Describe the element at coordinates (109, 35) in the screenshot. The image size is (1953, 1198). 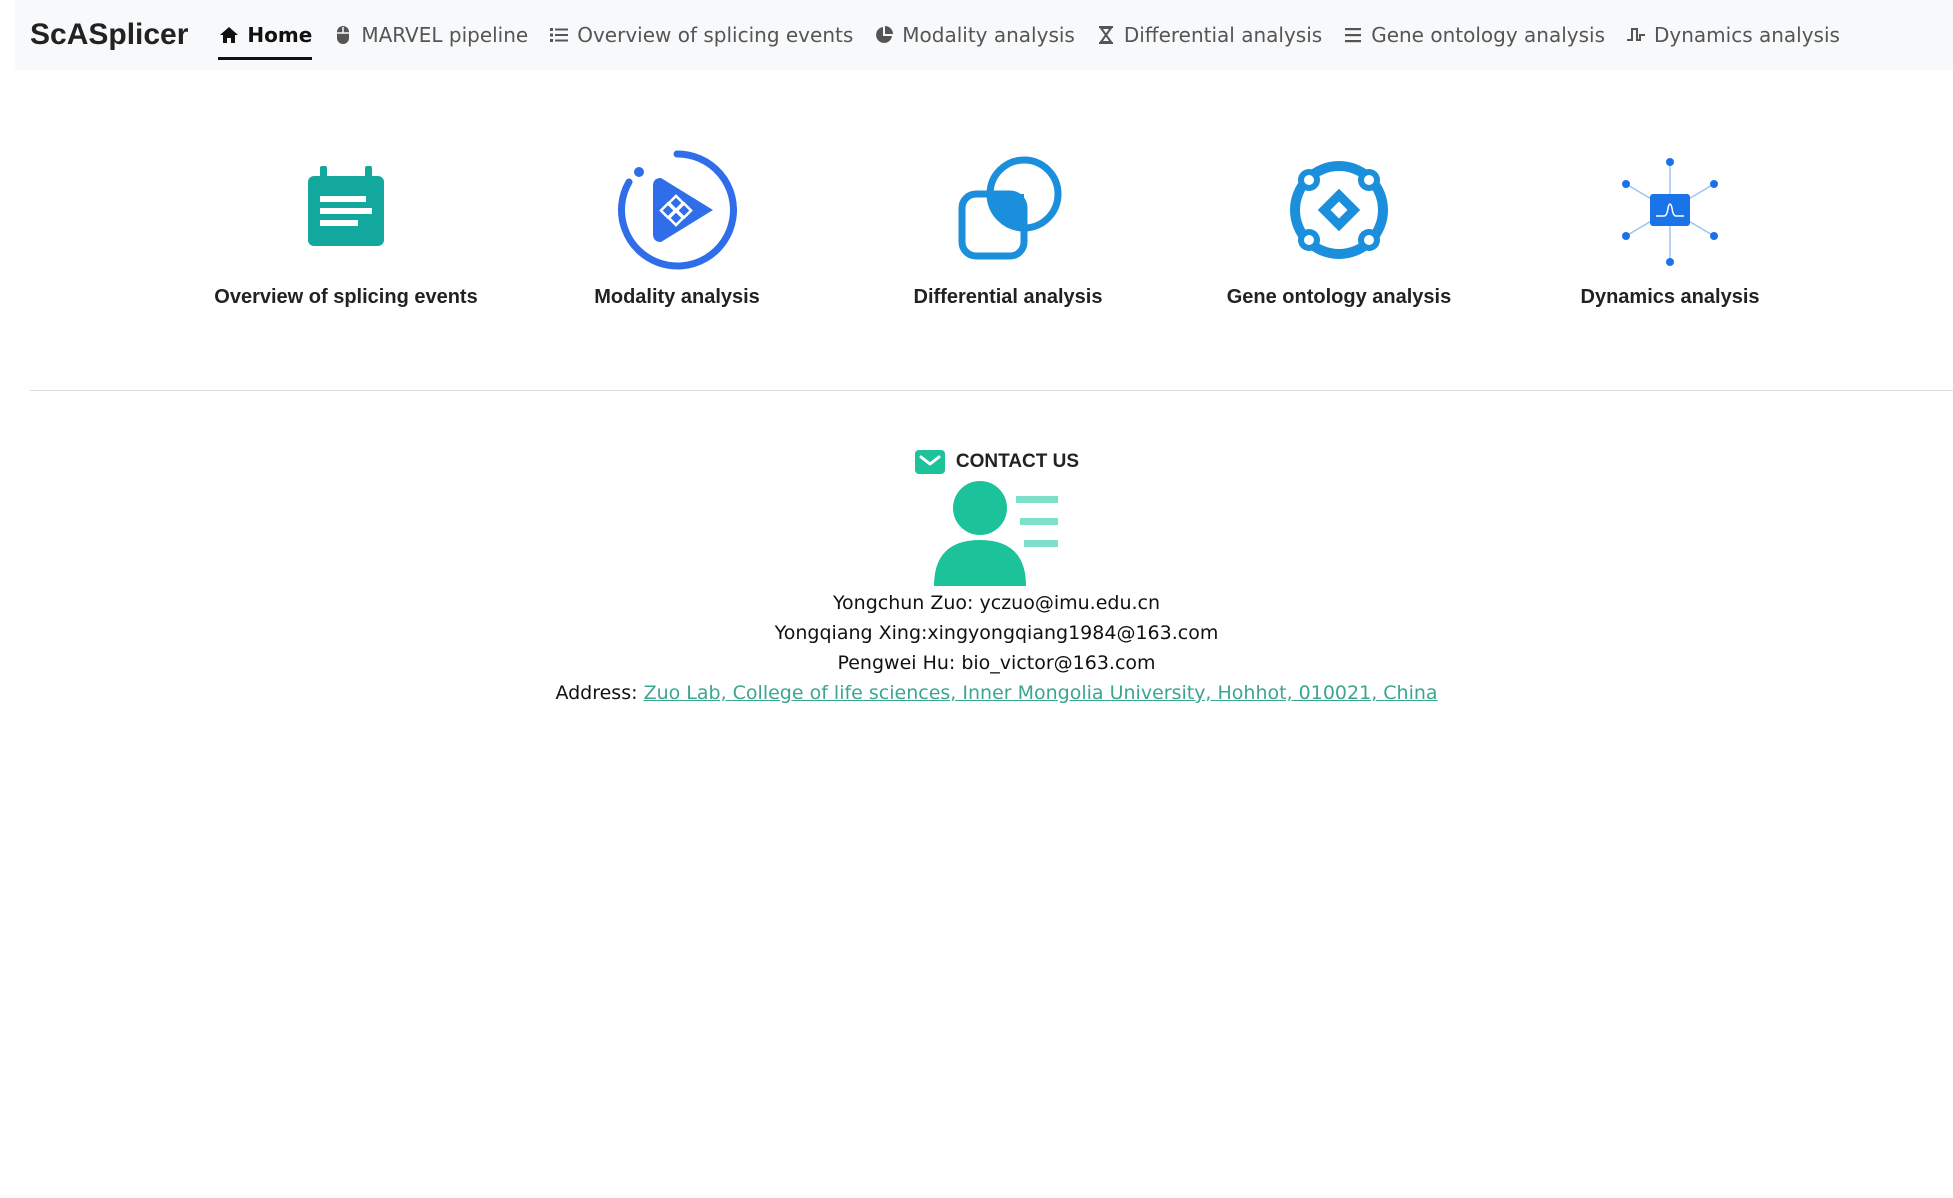
I see `brand-logo: ScASplicer` at that location.